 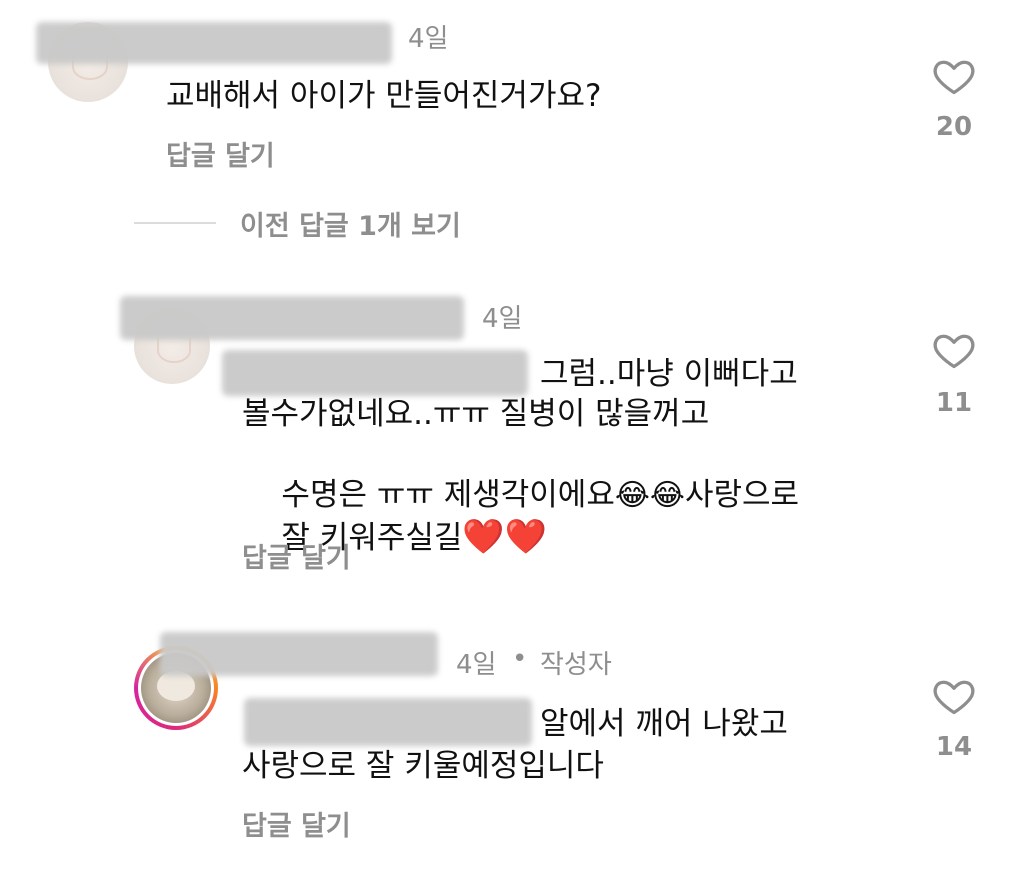 I want to click on thread-divider-line, so click(x=175, y=223).